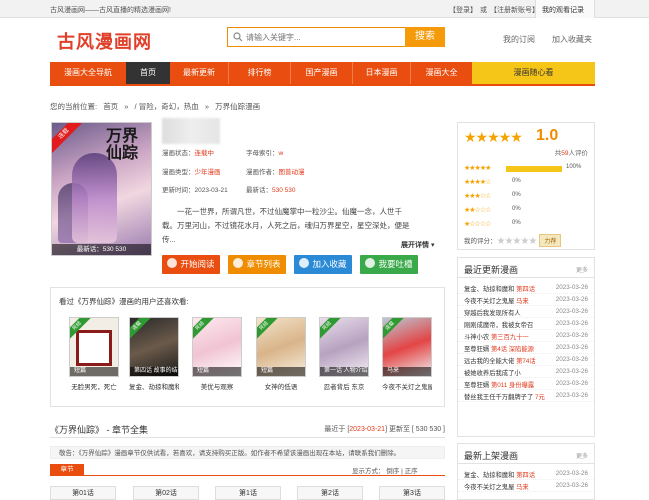 The image size is (649, 500). What do you see at coordinates (110, 106) in the screenshot?
I see `breadcrumb-home: 首页` at bounding box center [110, 106].